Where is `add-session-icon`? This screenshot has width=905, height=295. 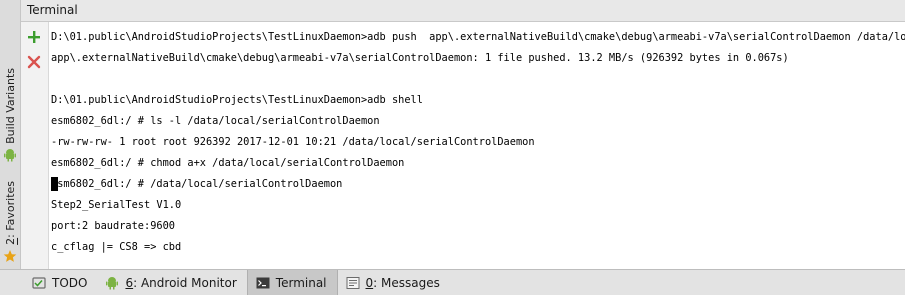 add-session-icon is located at coordinates (34, 37).